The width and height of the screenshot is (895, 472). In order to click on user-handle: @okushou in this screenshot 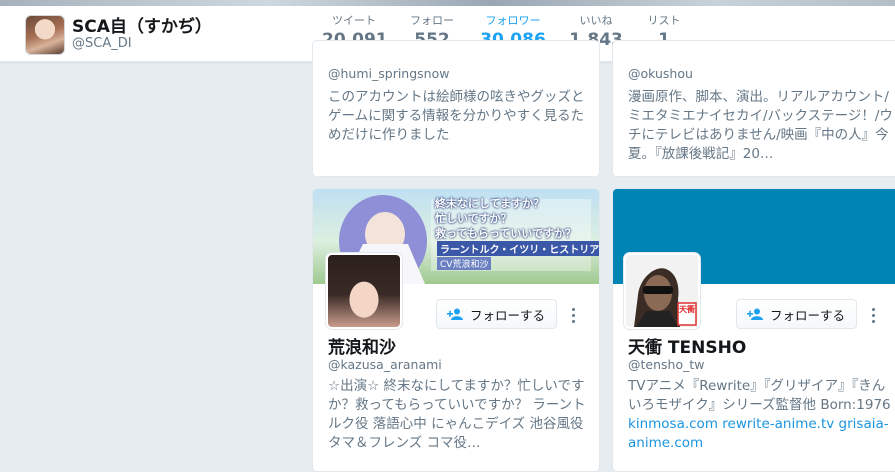, I will do `click(660, 73)`.